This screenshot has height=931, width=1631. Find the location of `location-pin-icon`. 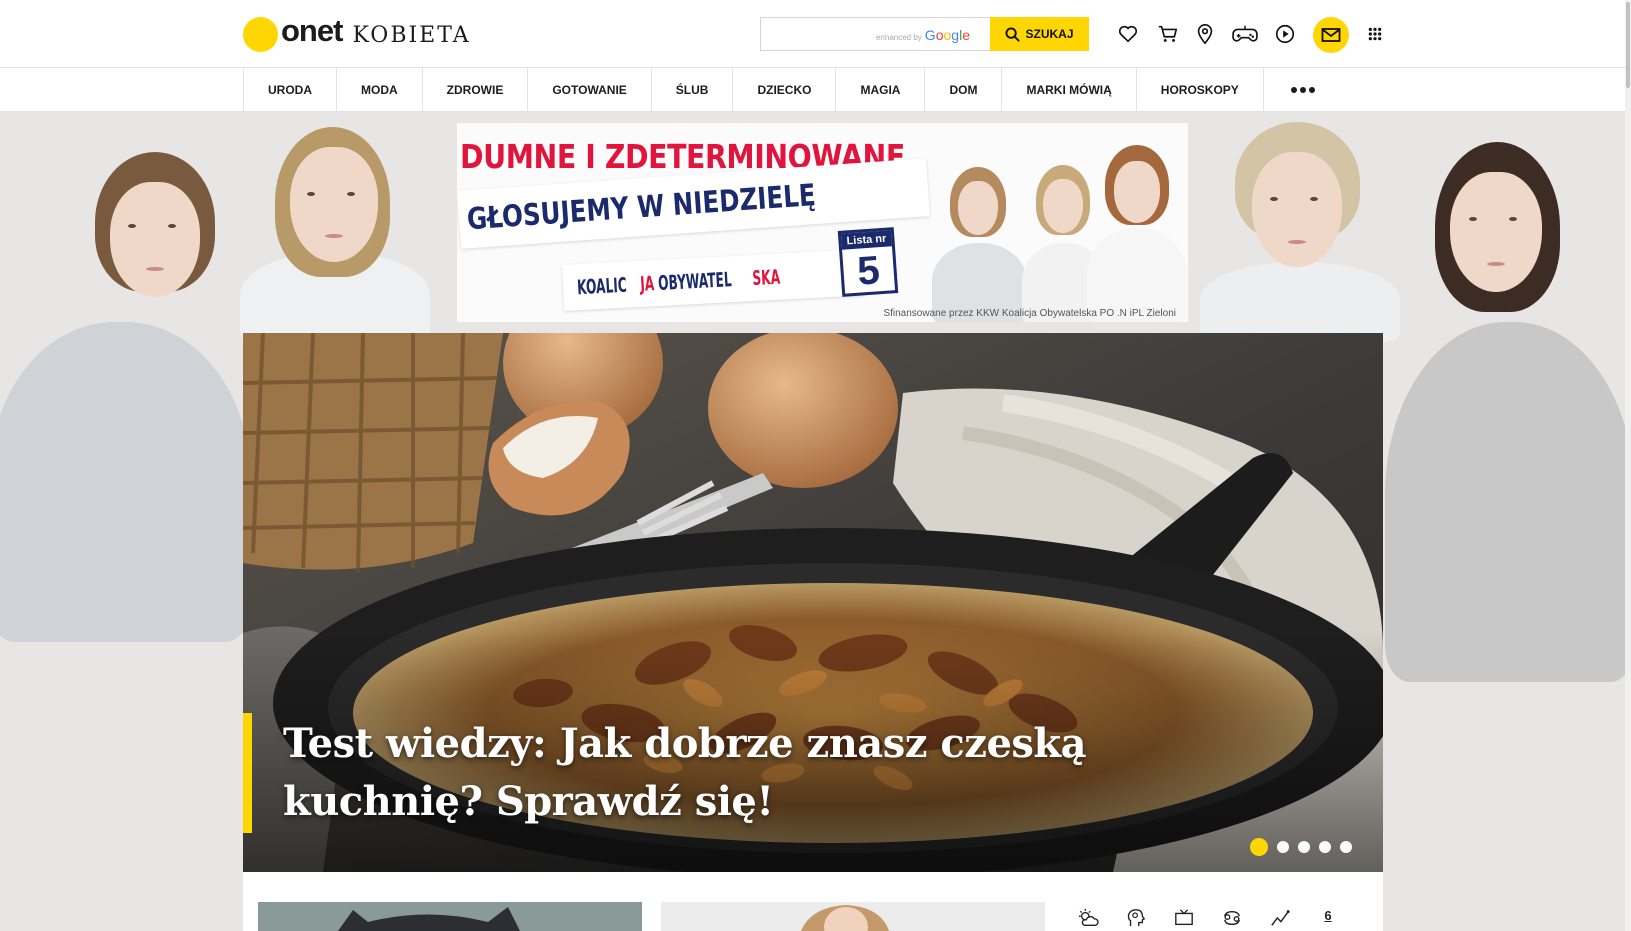

location-pin-icon is located at coordinates (1205, 34).